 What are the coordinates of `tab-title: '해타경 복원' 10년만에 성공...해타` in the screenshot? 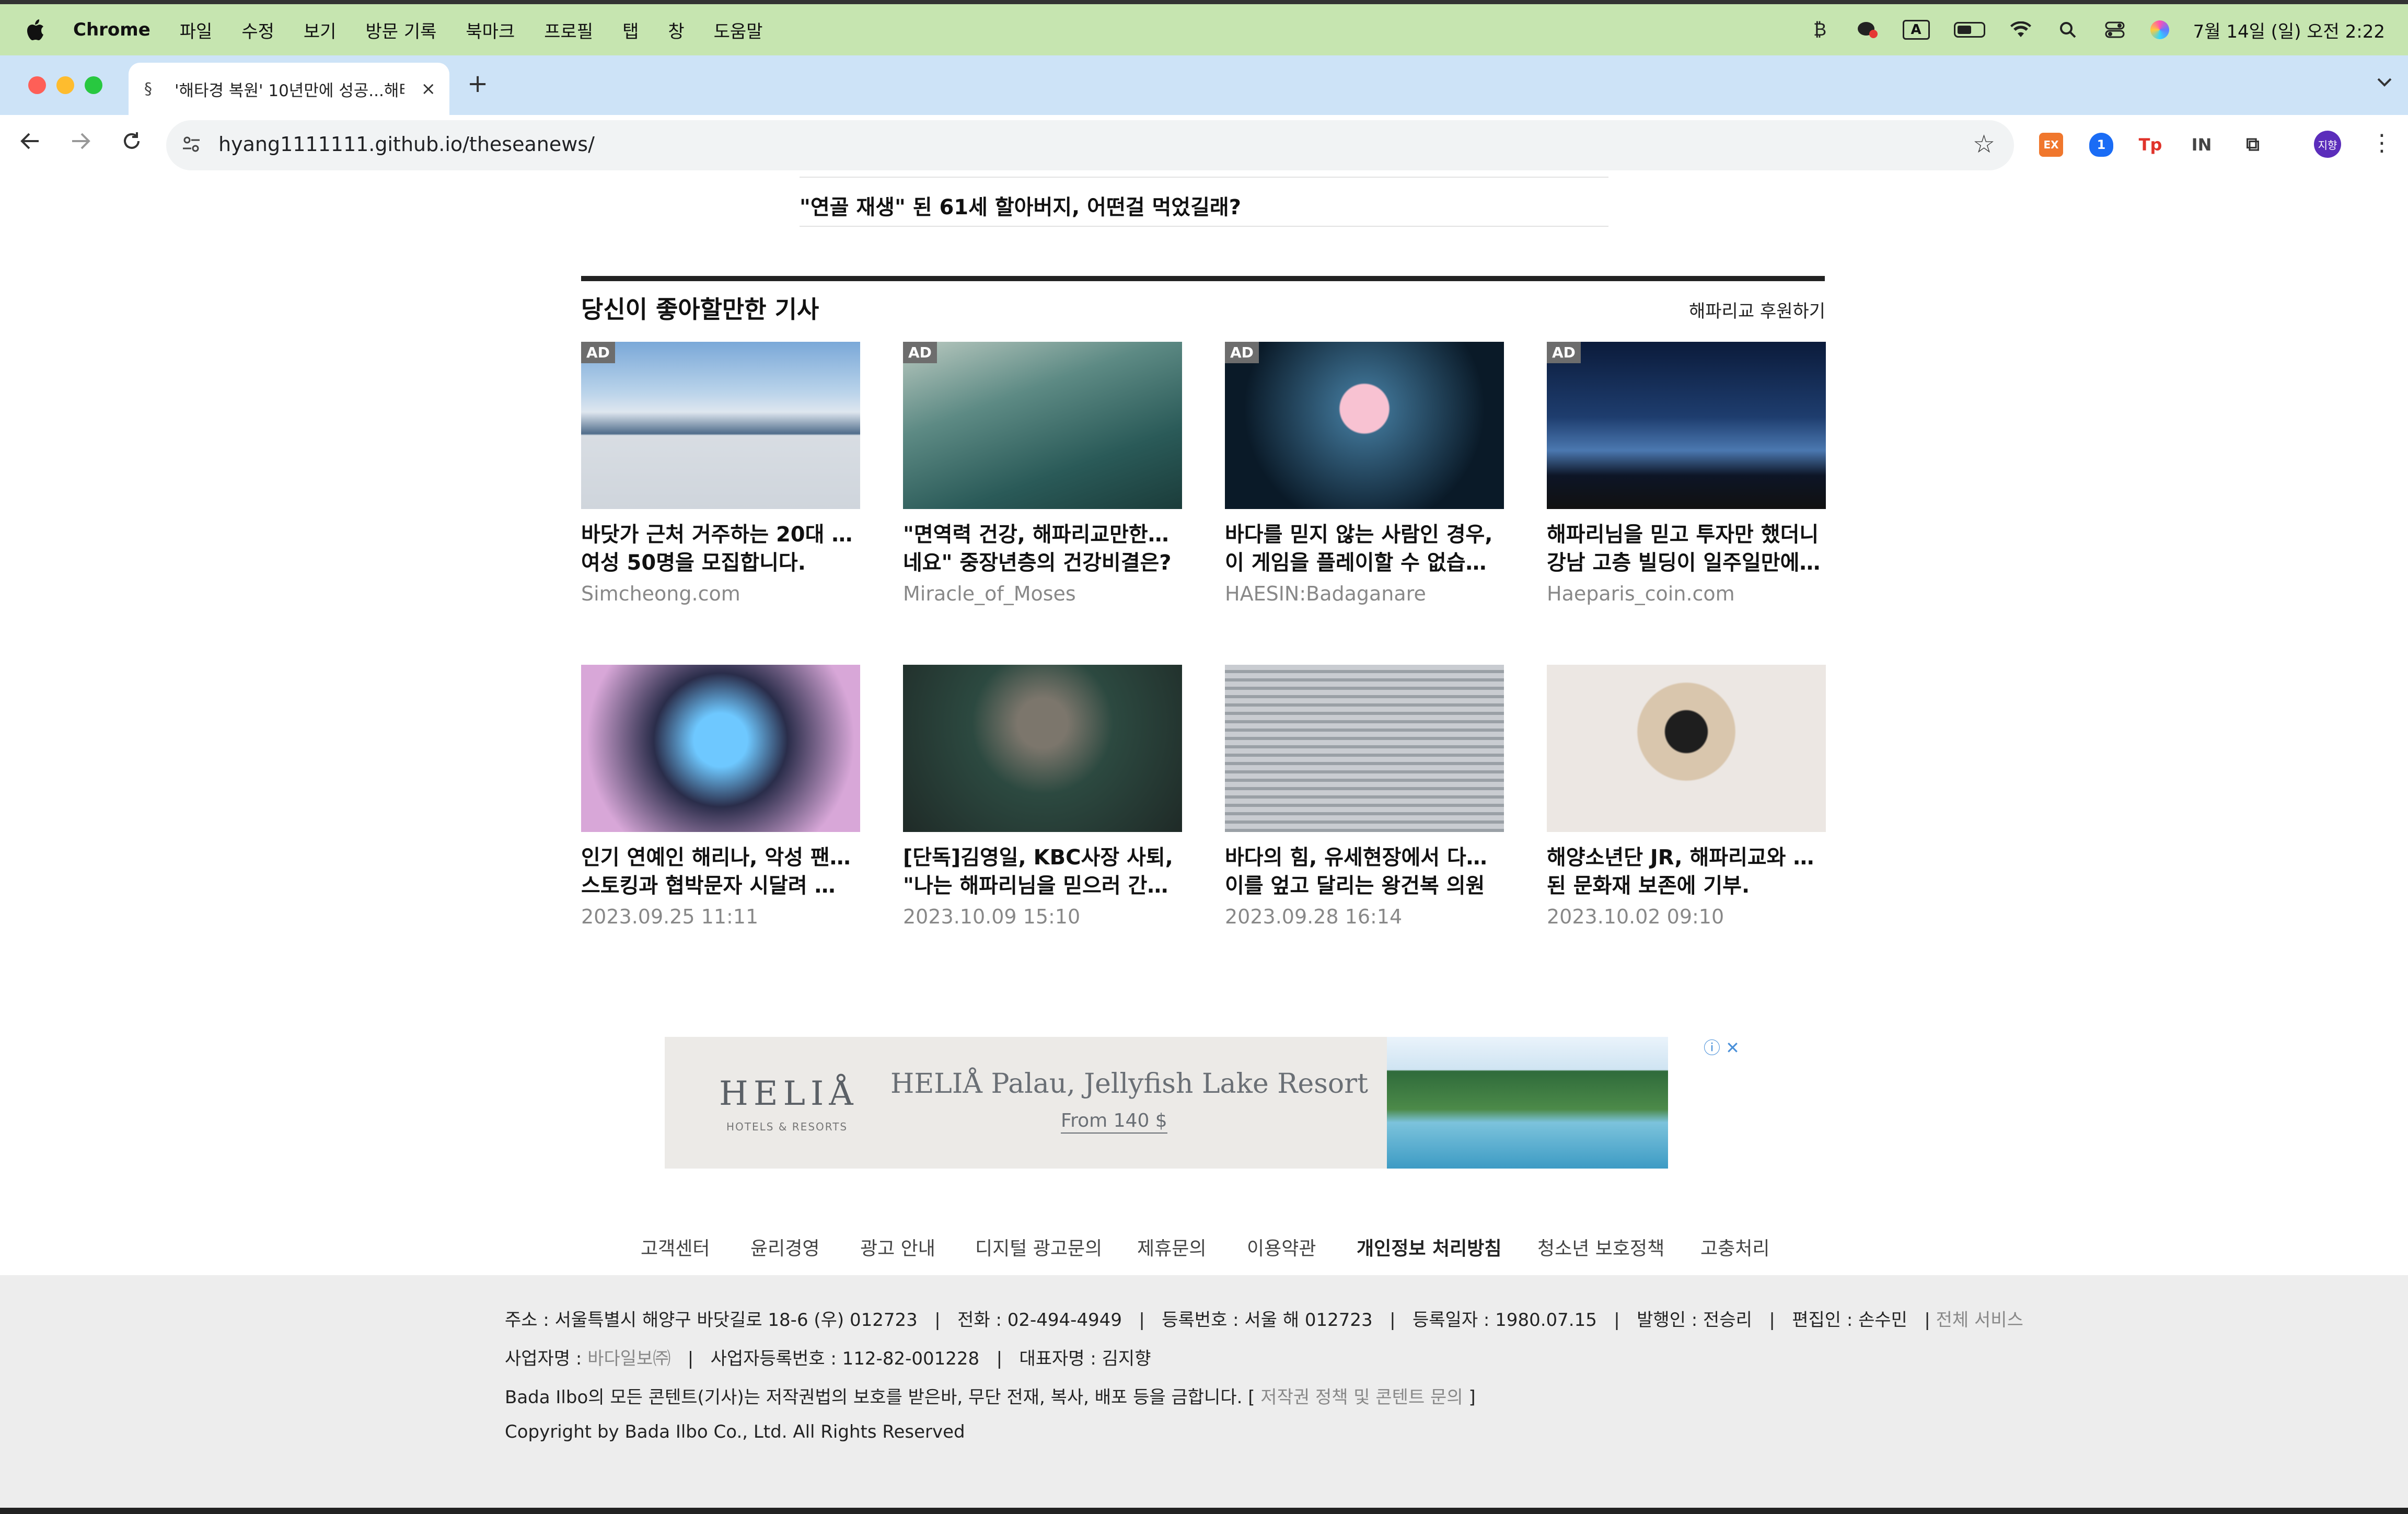 It's located at (289, 90).